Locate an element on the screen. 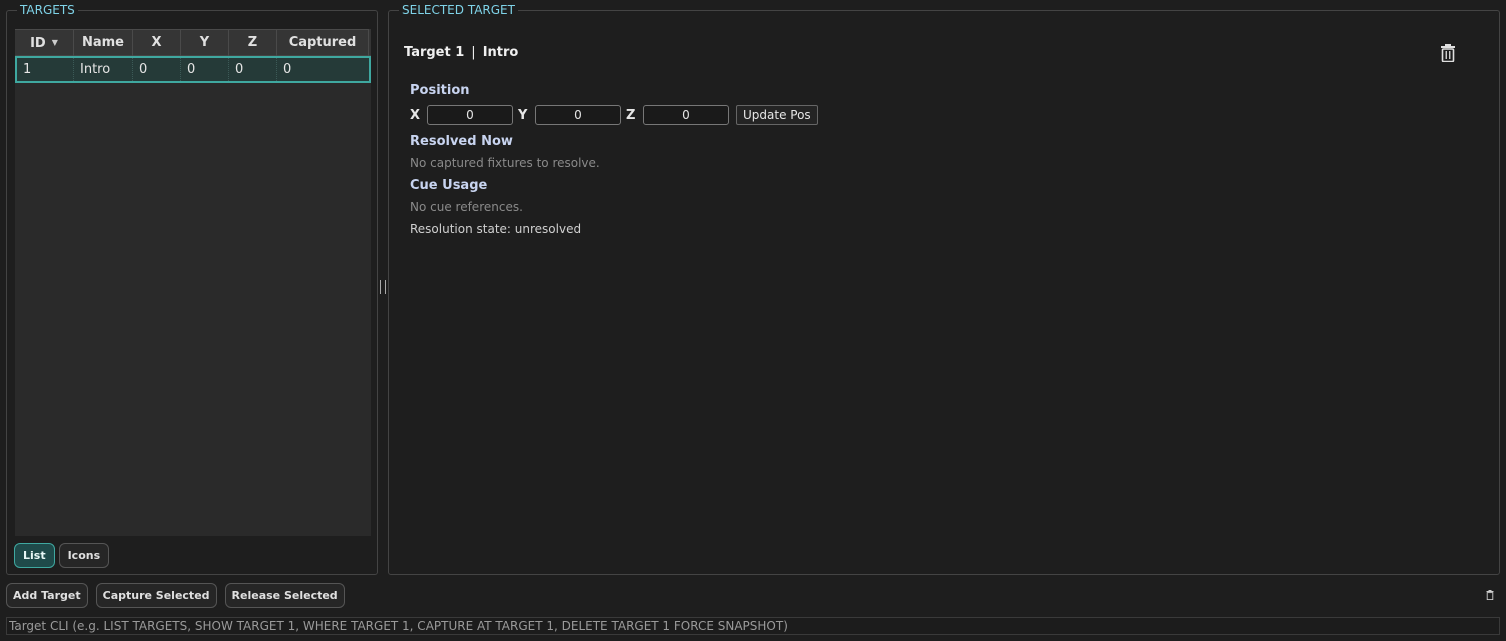 This screenshot has height=641, width=1506. cell-name: Intro is located at coordinates (103, 69).